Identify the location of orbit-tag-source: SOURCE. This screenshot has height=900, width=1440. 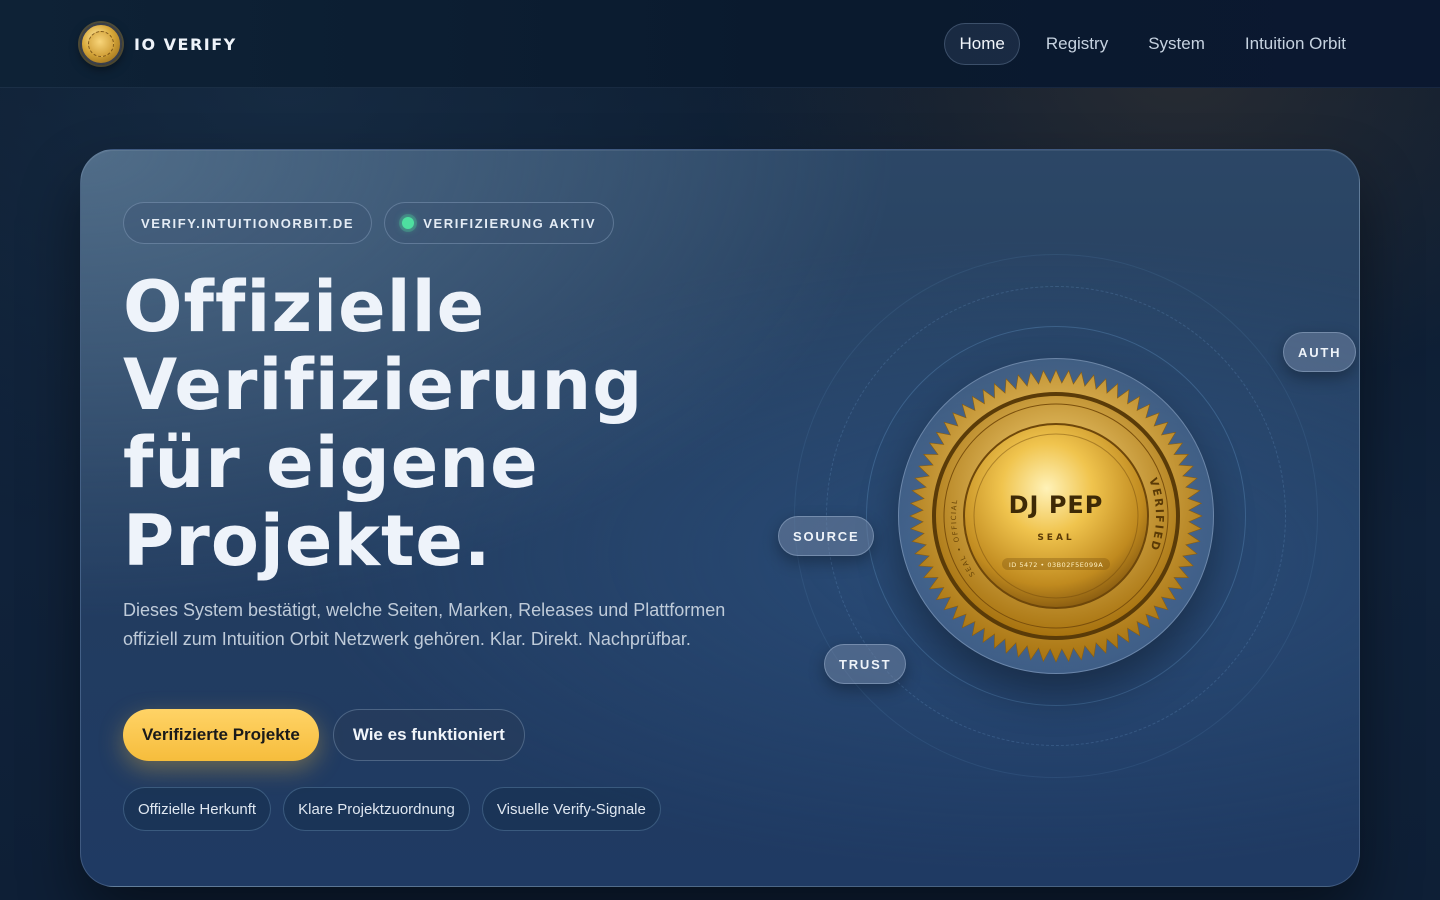
(826, 536).